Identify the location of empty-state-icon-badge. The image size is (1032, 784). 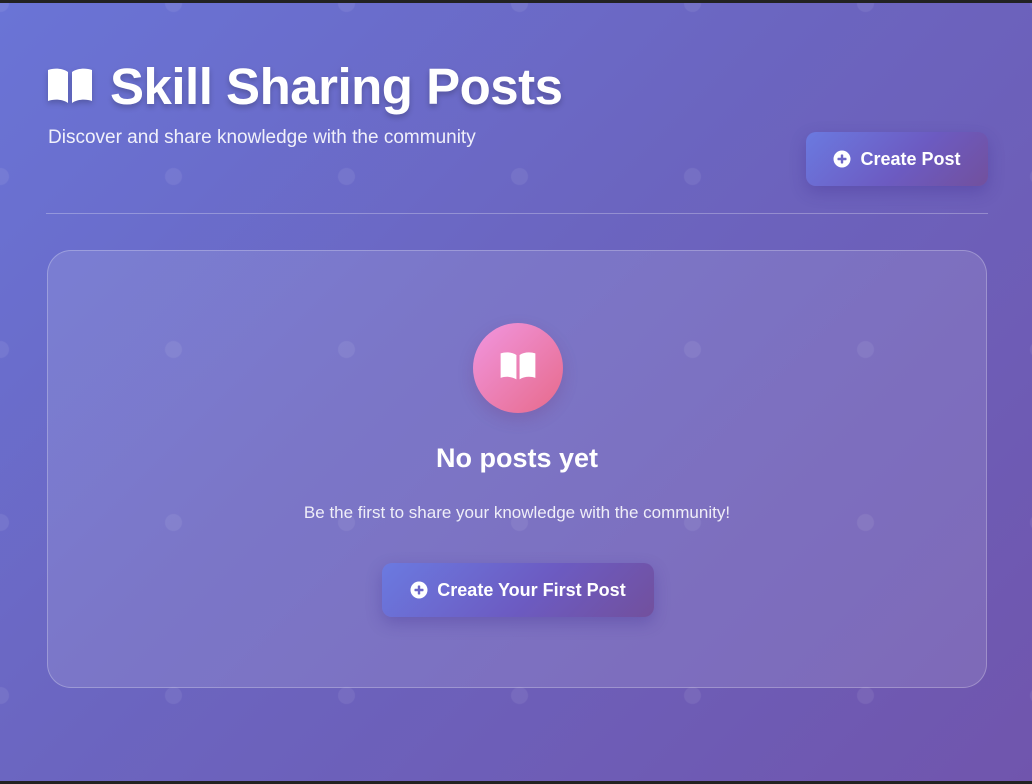
(518, 368).